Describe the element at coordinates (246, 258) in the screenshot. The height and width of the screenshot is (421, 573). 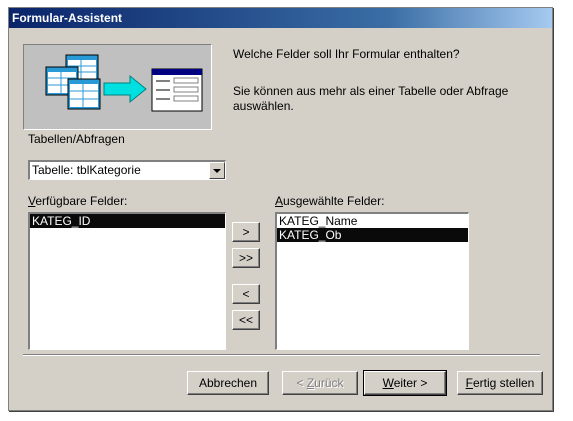
I see `add-all-fields-button: >>` at that location.